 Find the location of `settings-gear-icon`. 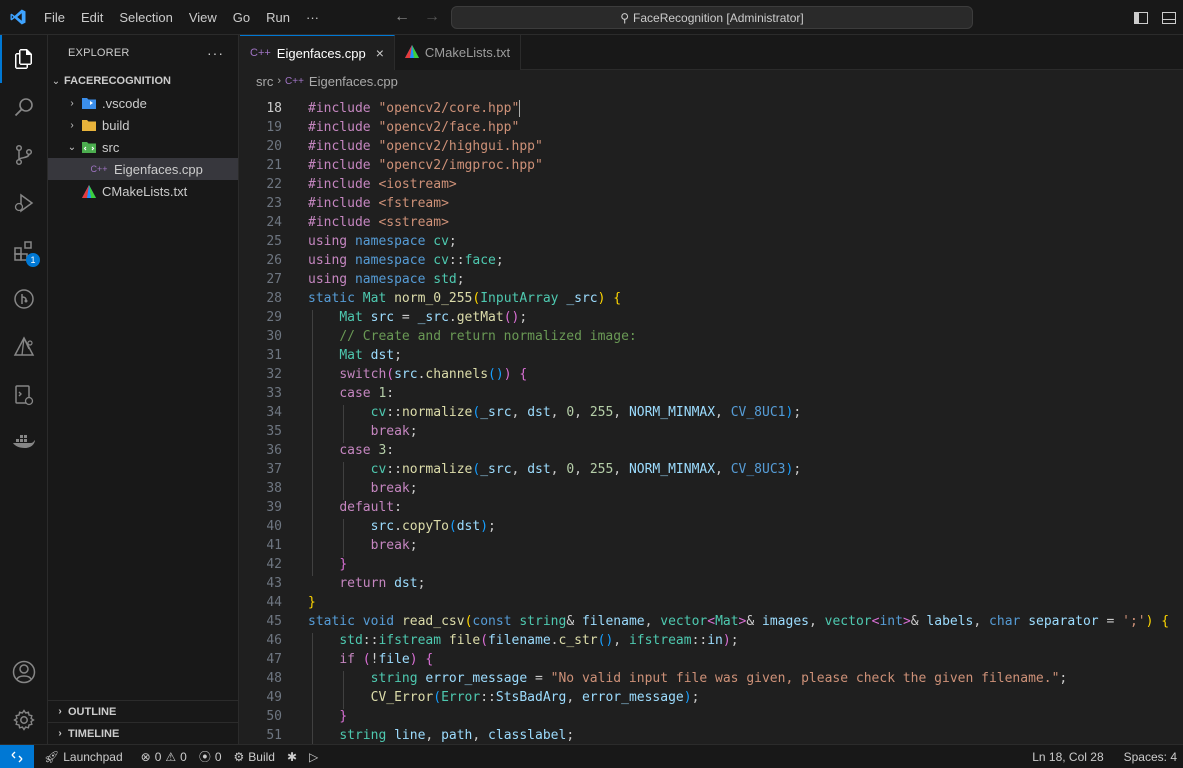

settings-gear-icon is located at coordinates (24, 720).